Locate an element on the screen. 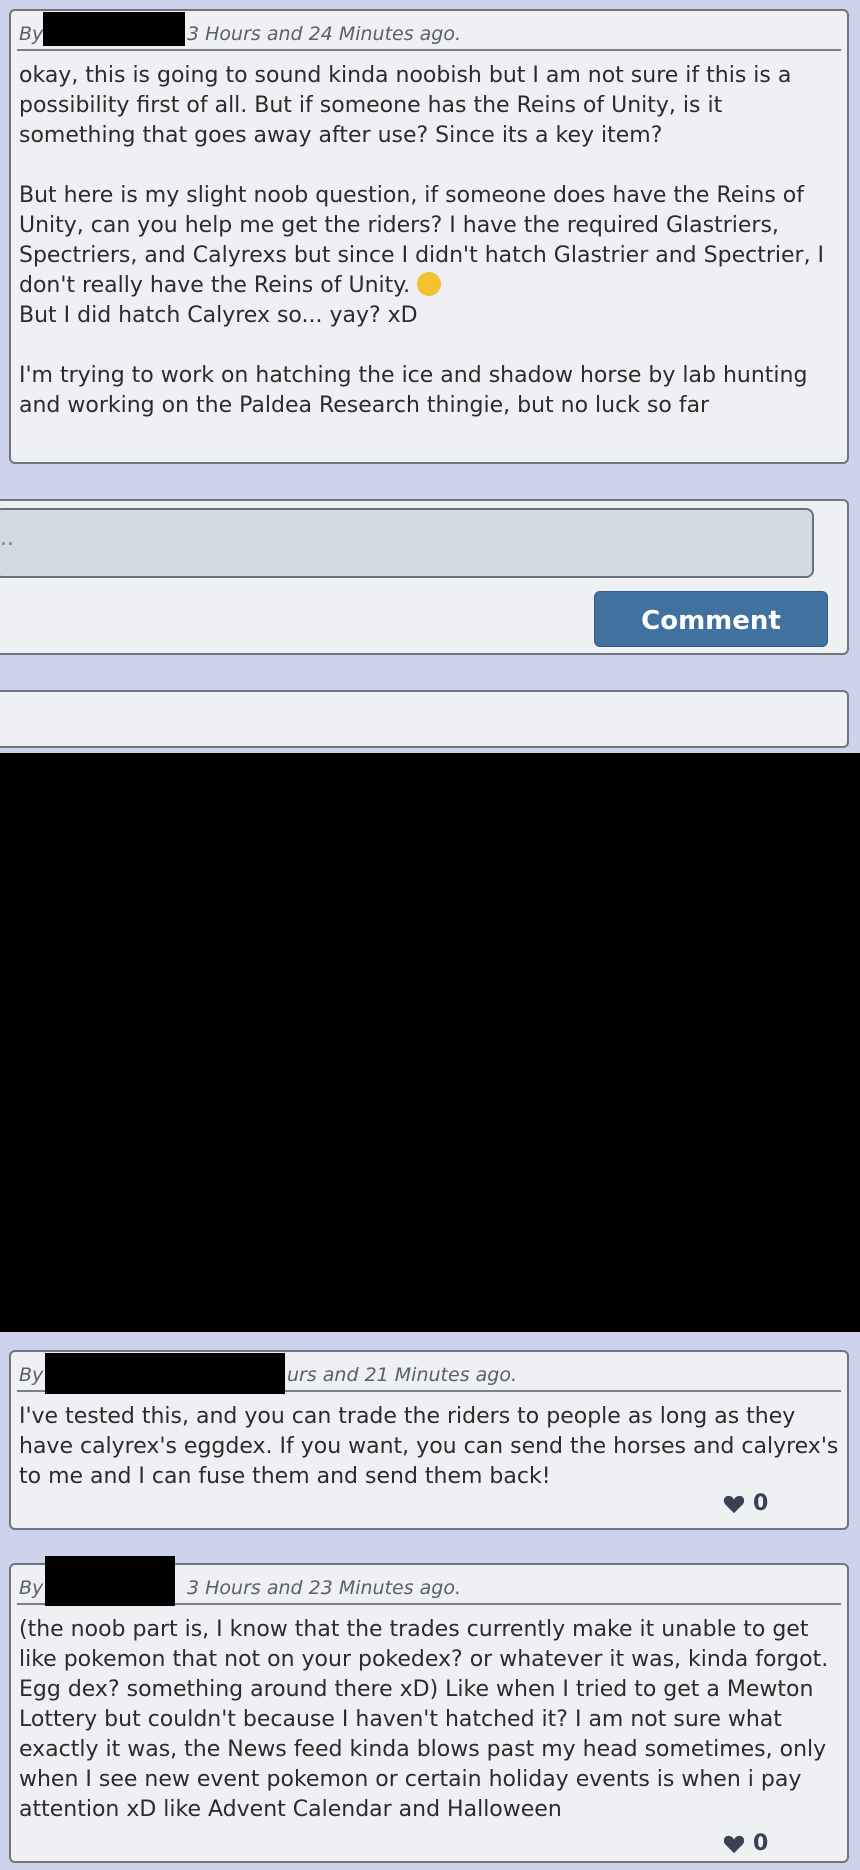 The image size is (860, 1870). comment-timestamp: urs and 21 Minutes ago. is located at coordinates (402, 1375).